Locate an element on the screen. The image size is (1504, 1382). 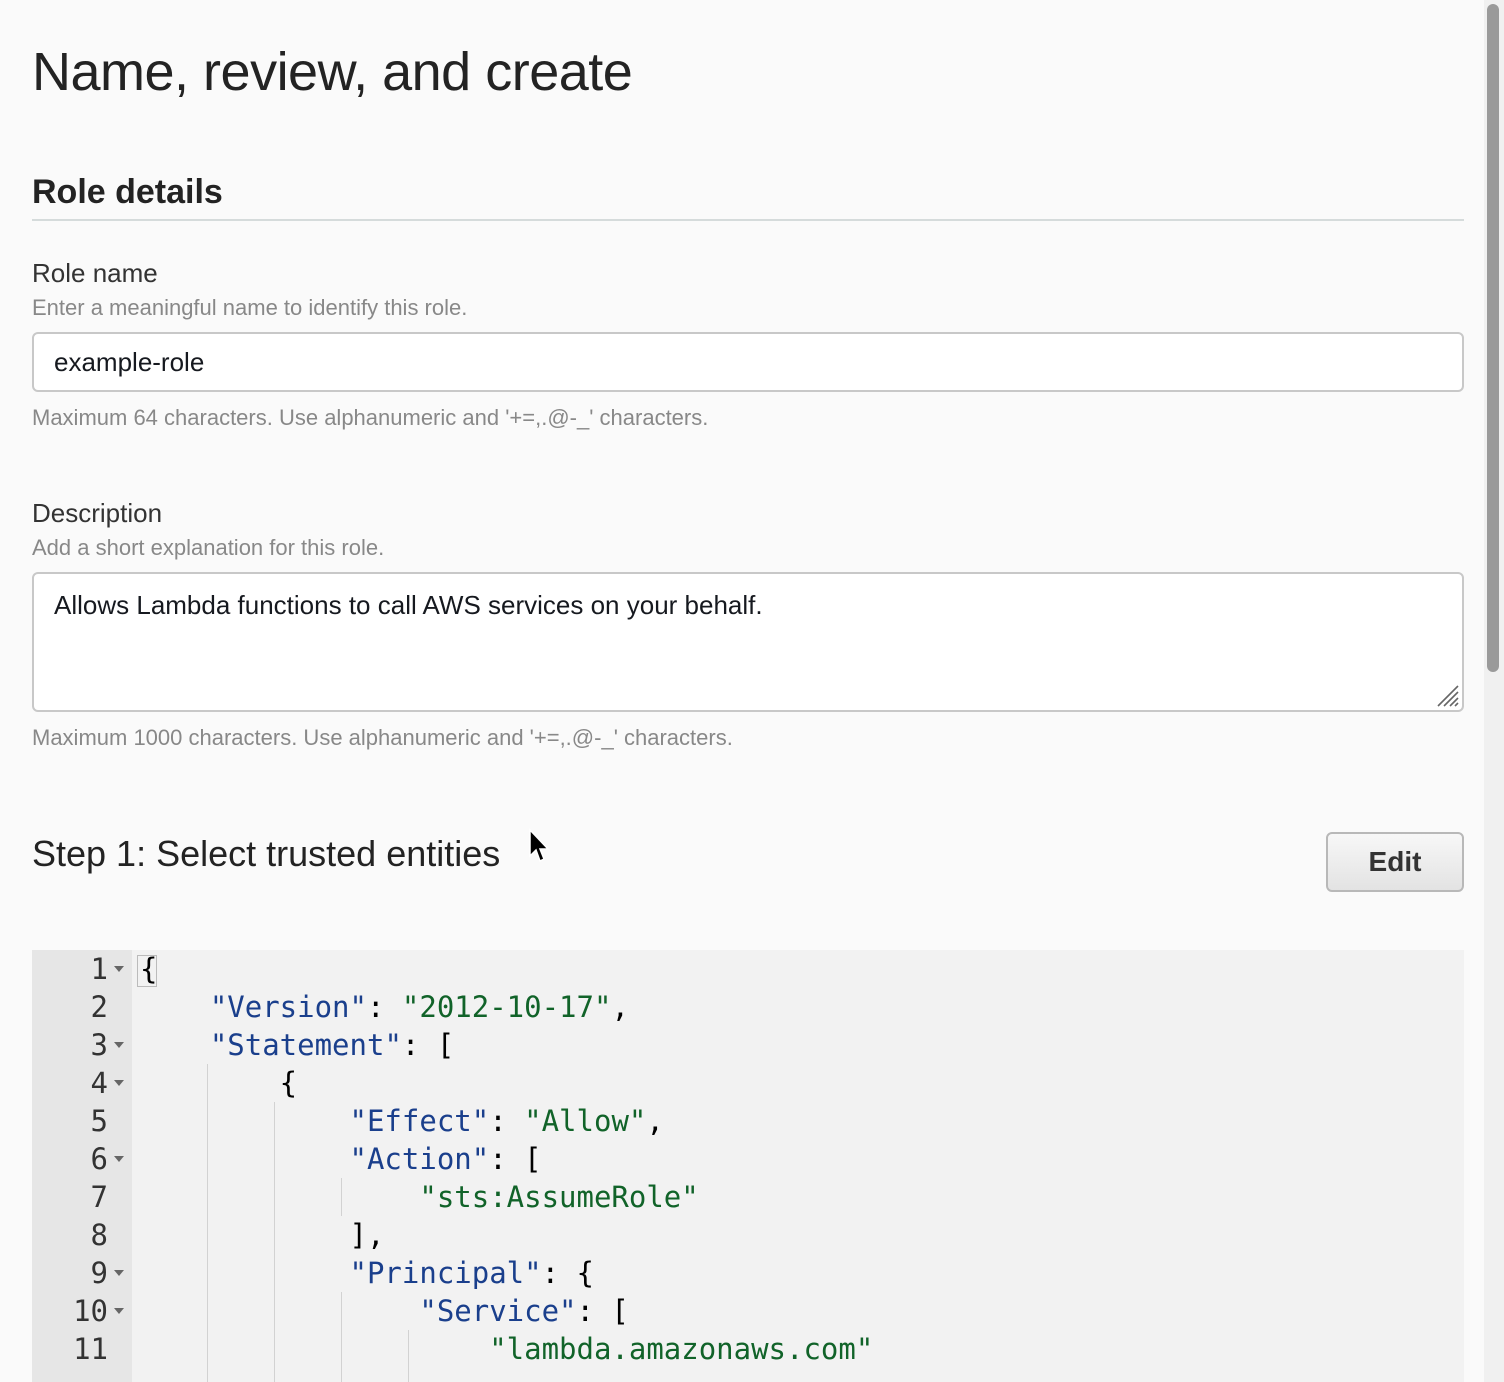
code-line: "Service": [ is located at coordinates (524, 1311).